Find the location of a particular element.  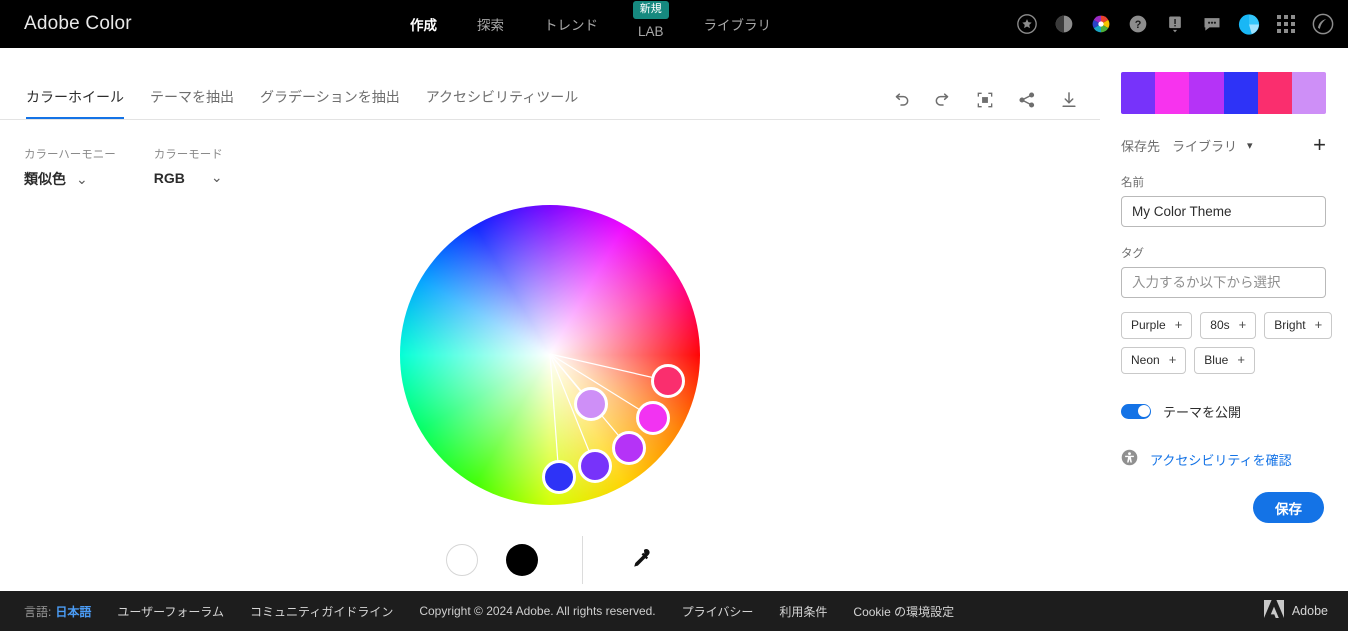

black-swatch-button is located at coordinates (521, 560).